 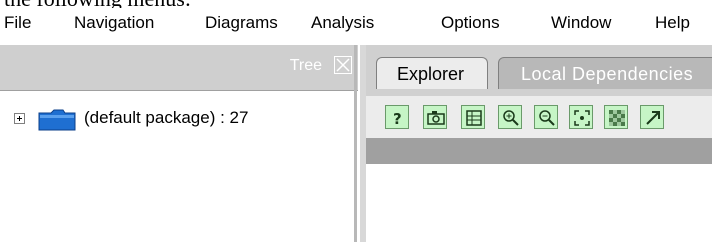 I want to click on panel-divider, so click(x=355, y=143).